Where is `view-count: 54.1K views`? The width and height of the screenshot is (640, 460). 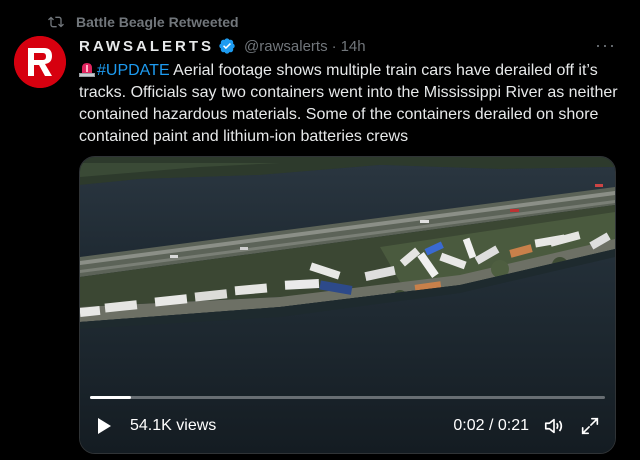
view-count: 54.1K views is located at coordinates (173, 425).